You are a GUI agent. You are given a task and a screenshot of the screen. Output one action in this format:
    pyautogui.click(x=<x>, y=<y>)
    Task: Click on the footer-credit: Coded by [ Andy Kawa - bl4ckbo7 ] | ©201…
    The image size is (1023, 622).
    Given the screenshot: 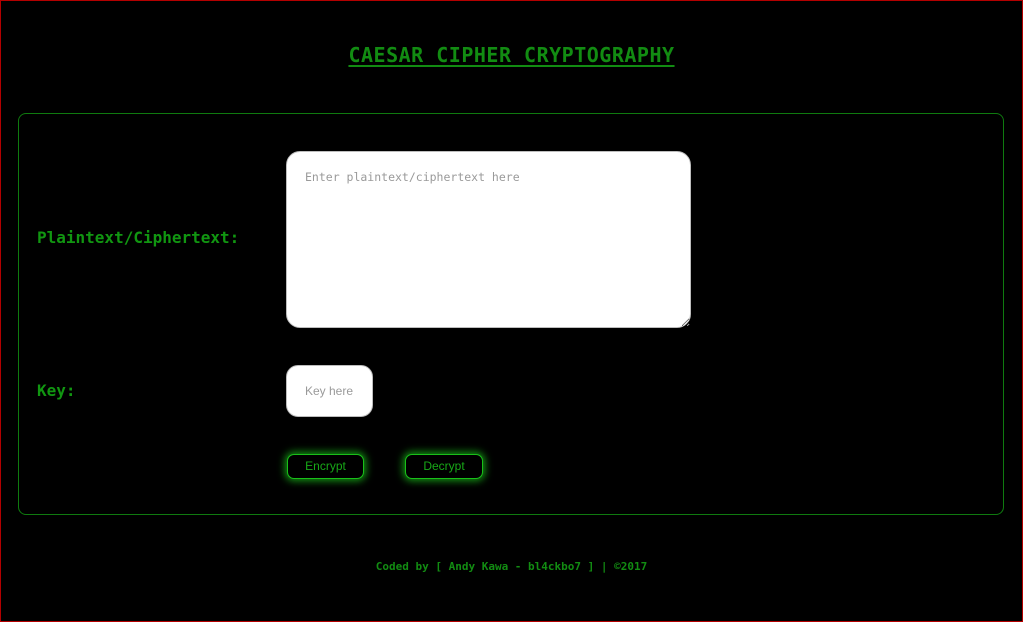 What is the action you would take?
    pyautogui.click(x=511, y=566)
    